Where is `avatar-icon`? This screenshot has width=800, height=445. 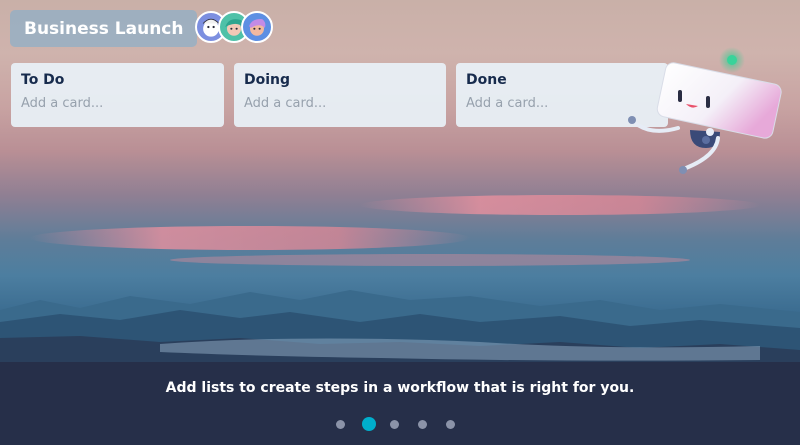
avatar-icon is located at coordinates (257, 27).